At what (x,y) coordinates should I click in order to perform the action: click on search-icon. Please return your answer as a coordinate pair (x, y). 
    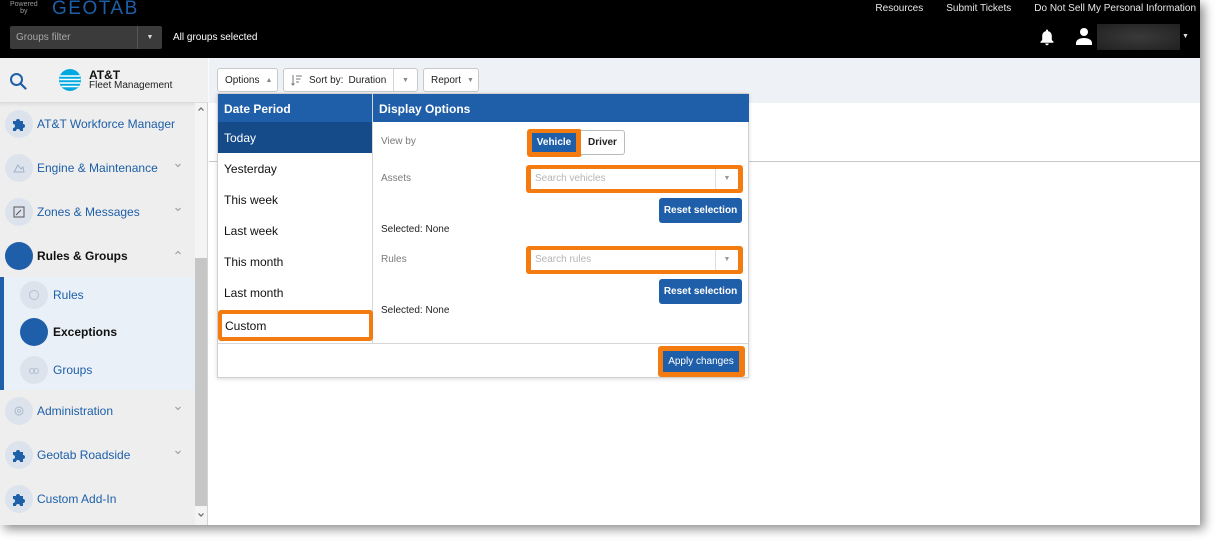
    Looking at the image, I should click on (18, 81).